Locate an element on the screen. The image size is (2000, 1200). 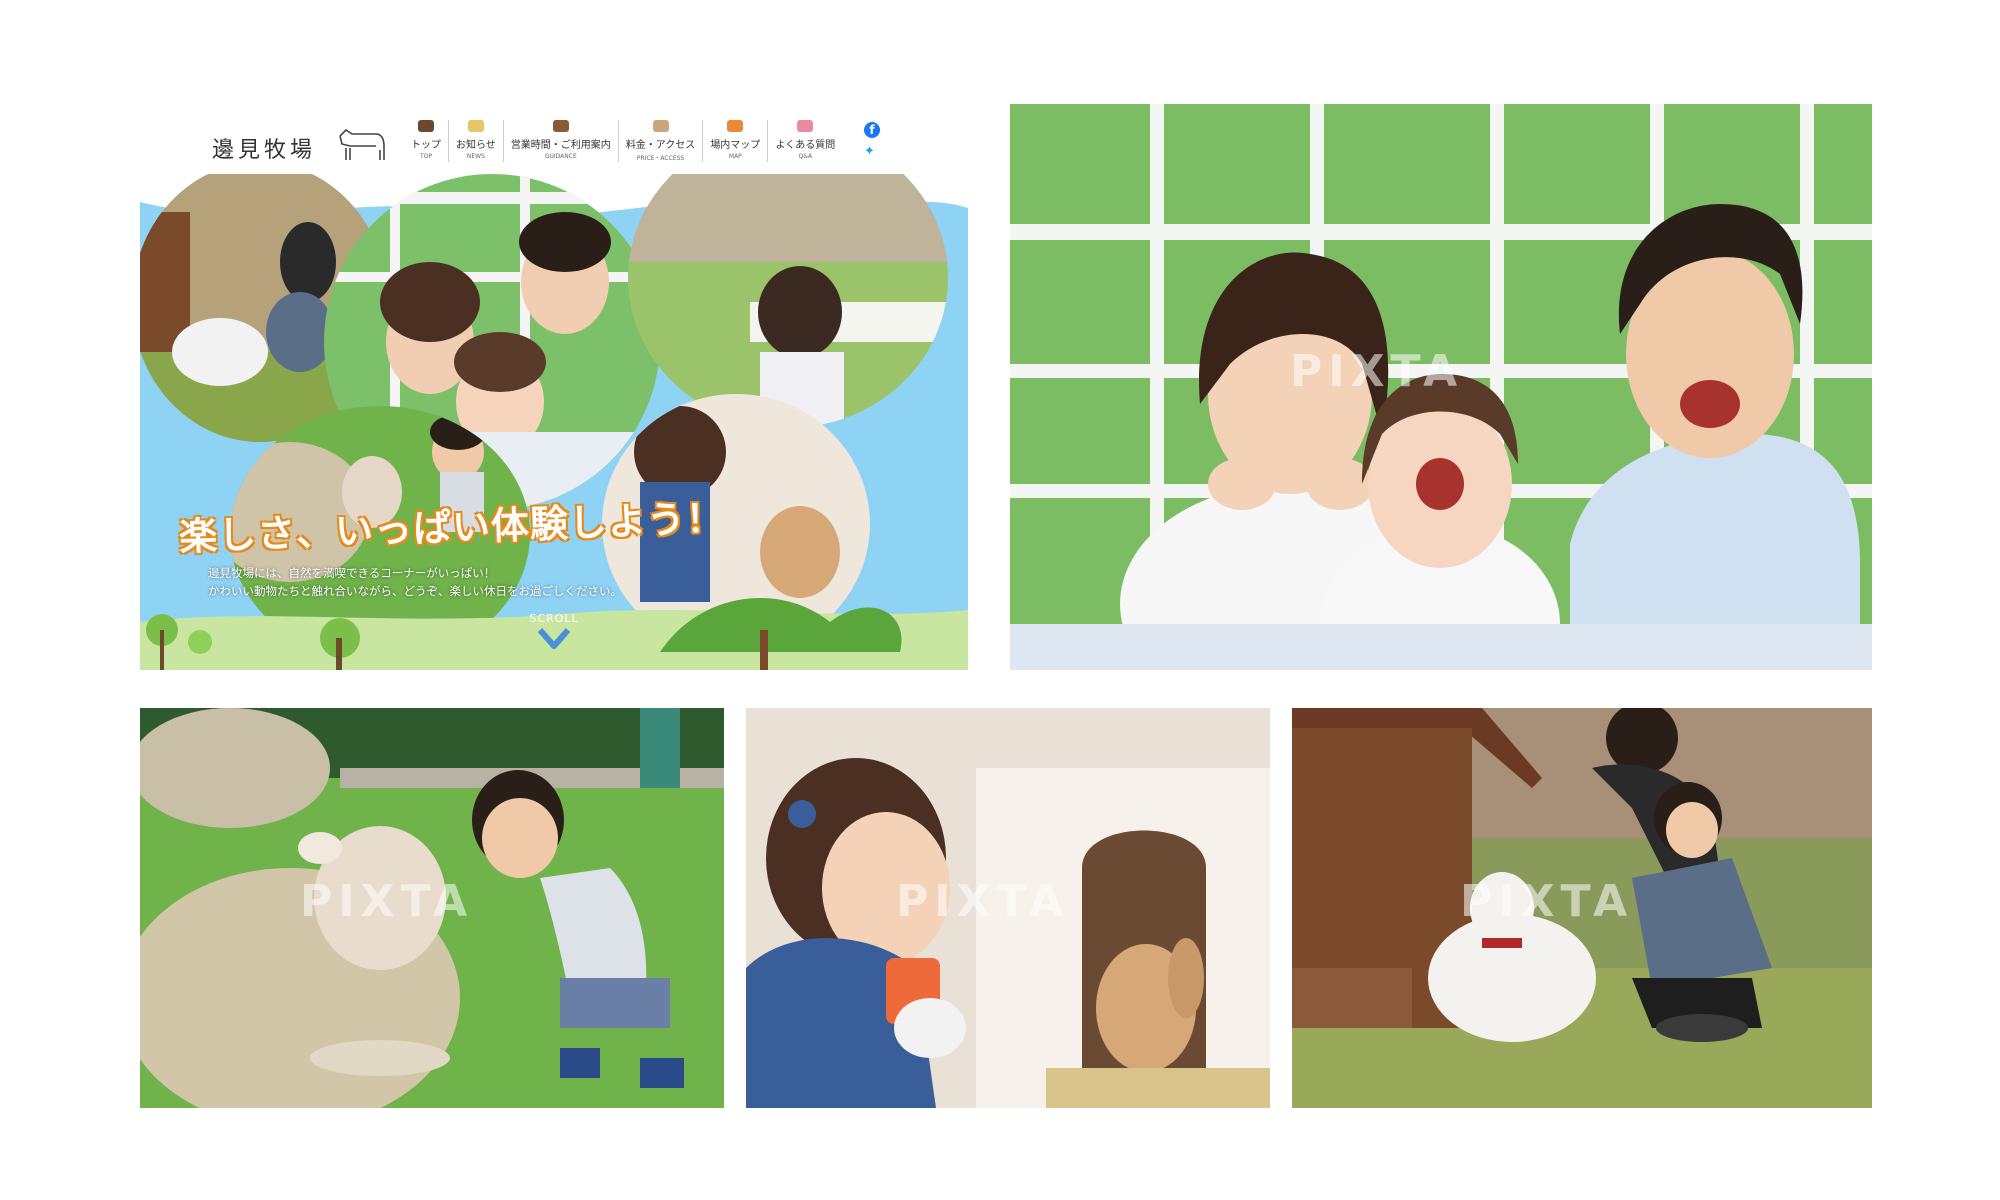
hero-description-line: かわいい動物たちと触れ合いながら、どうぞ、楽しい休日をお過ごしください。 is located at coordinates (415, 591).